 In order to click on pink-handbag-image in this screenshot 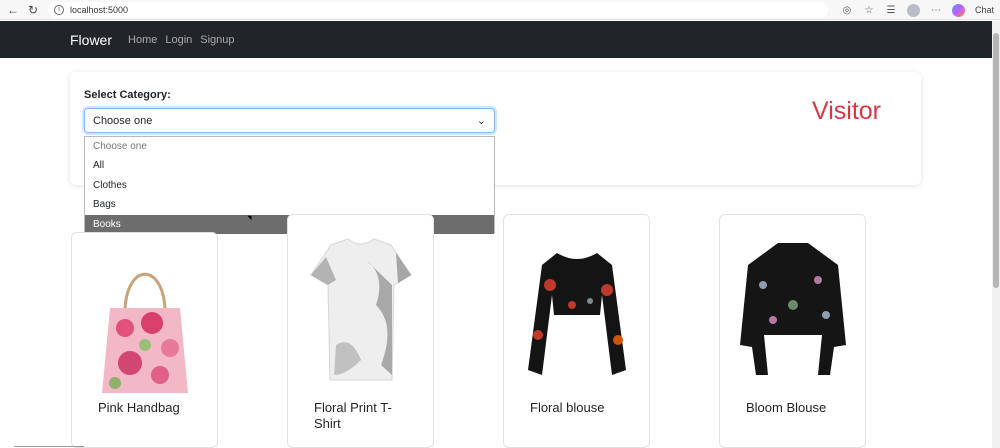, I will do `click(145, 332)`.